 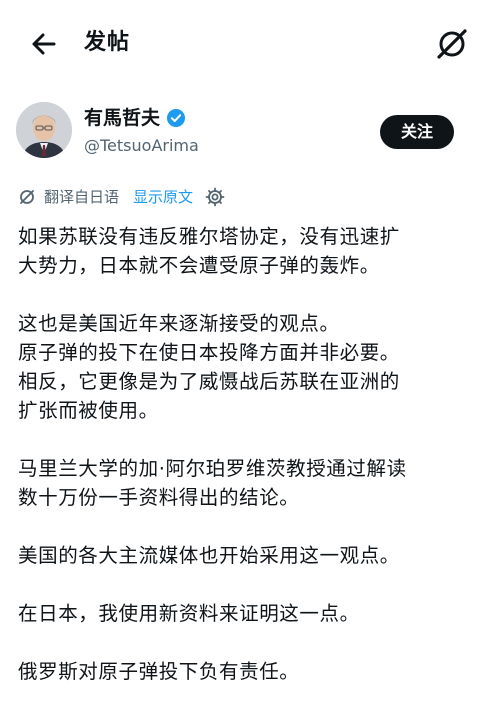 I want to click on tweet-line: 如果苏联没有违反雅尔塔协定，没有迅速扩, so click(x=209, y=236).